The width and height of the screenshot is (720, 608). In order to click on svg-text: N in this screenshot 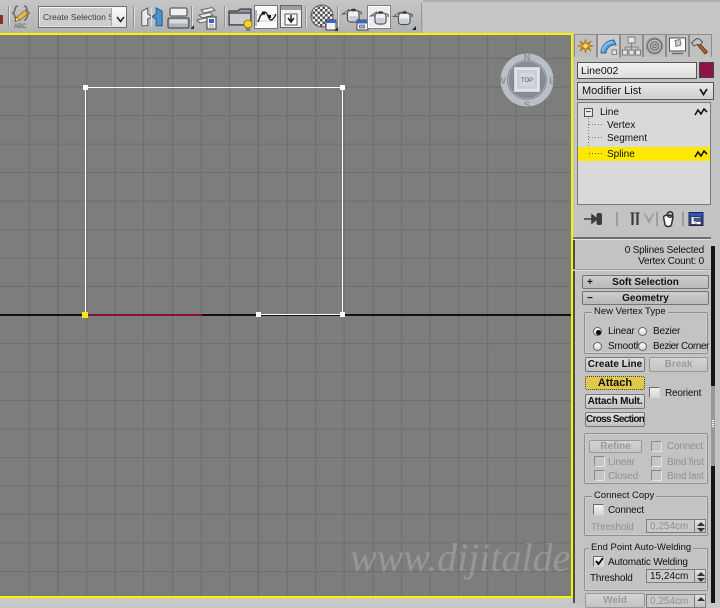, I will do `click(527, 57)`.